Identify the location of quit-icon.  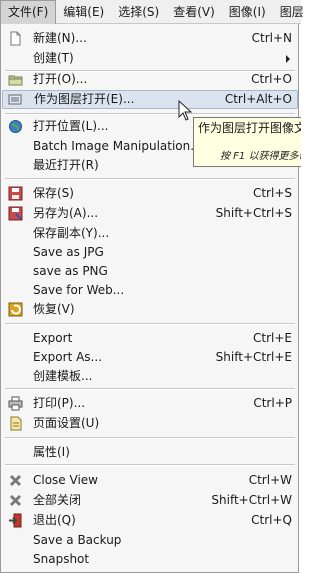
(15, 520).